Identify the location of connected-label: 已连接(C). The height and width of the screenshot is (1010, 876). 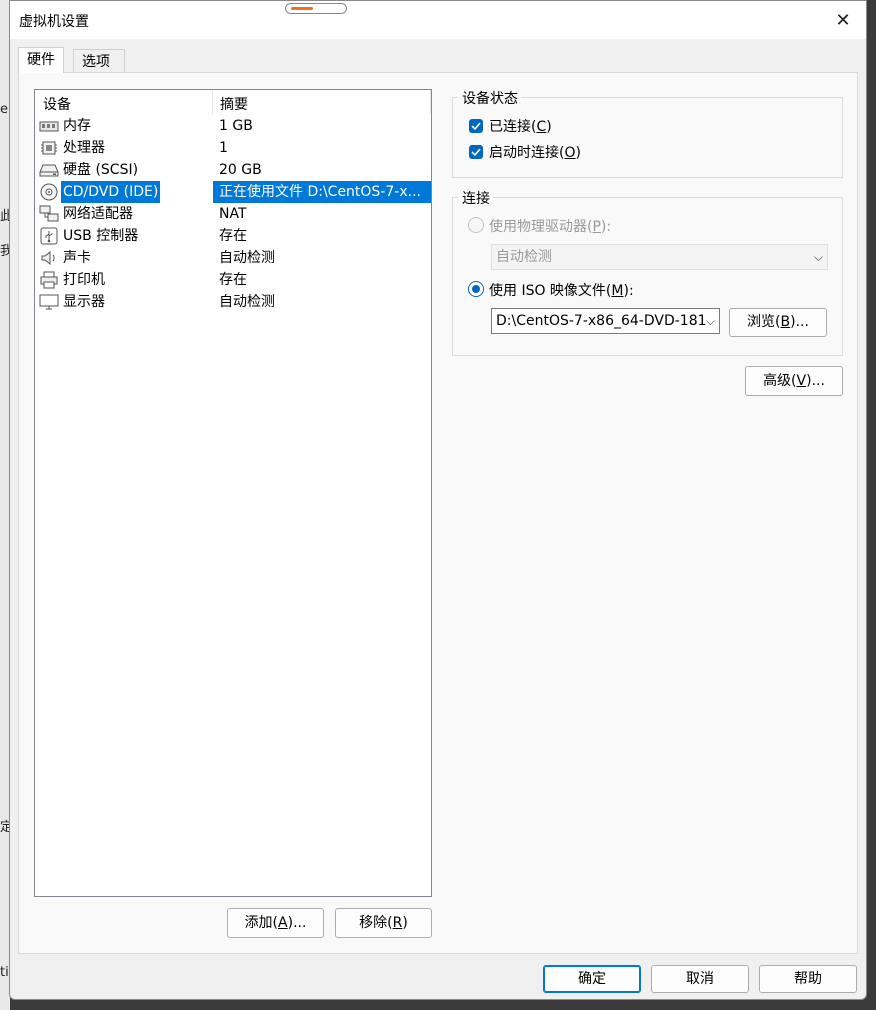
(520, 126).